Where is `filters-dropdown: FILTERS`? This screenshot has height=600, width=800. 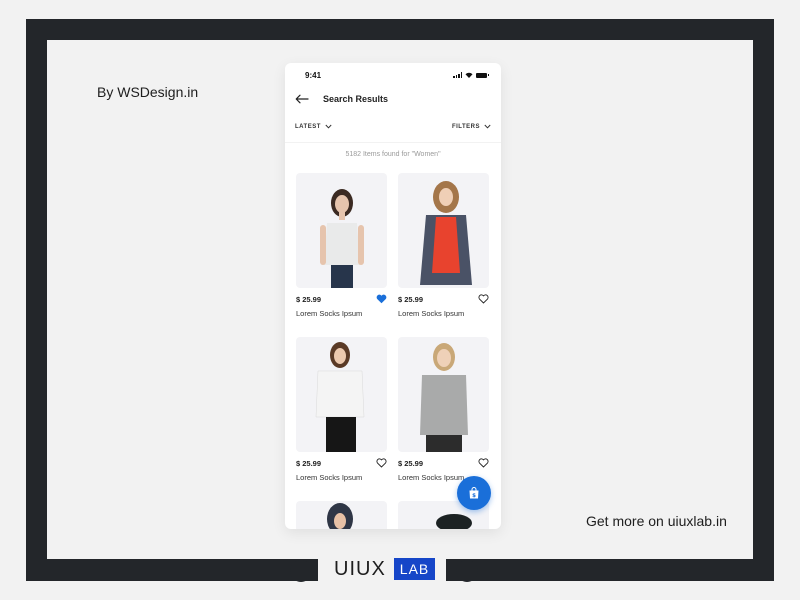 filters-dropdown: FILTERS is located at coordinates (471, 127).